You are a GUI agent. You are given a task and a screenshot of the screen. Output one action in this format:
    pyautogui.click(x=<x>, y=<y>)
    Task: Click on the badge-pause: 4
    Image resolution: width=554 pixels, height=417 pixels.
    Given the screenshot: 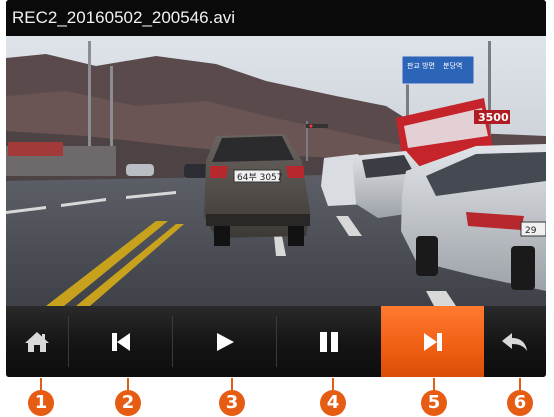 What is the action you would take?
    pyautogui.click(x=333, y=403)
    